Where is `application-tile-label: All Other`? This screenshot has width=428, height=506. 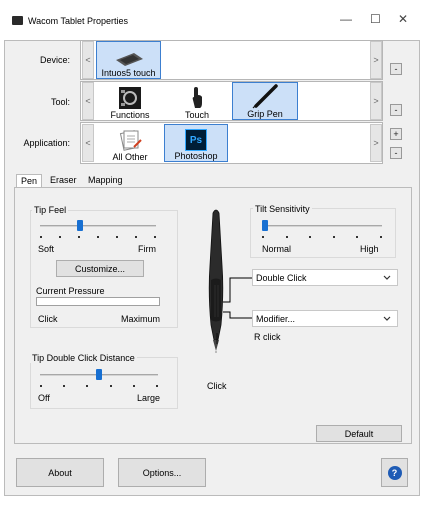 application-tile-label: All Other is located at coordinates (130, 157).